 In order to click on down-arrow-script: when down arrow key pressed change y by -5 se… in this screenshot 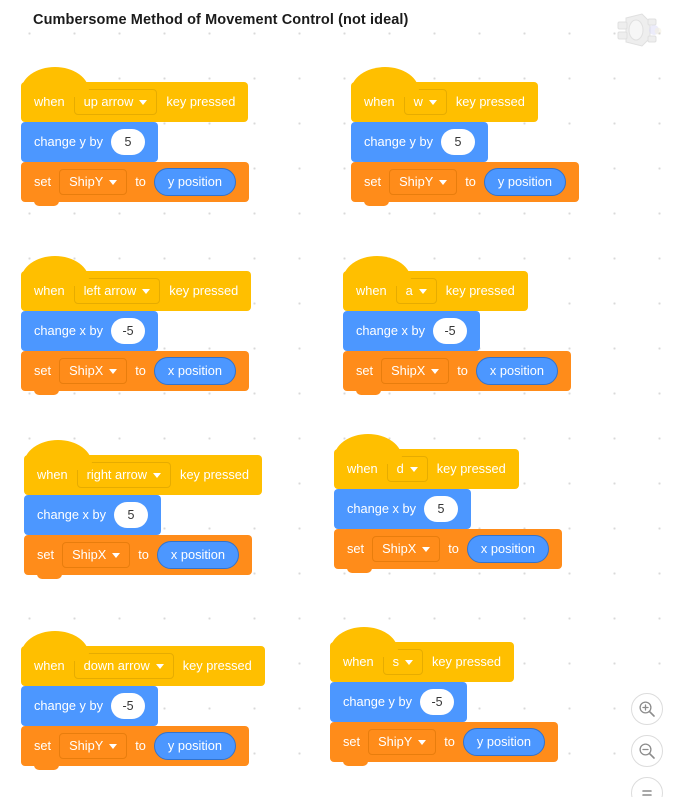, I will do `click(143, 700)`.